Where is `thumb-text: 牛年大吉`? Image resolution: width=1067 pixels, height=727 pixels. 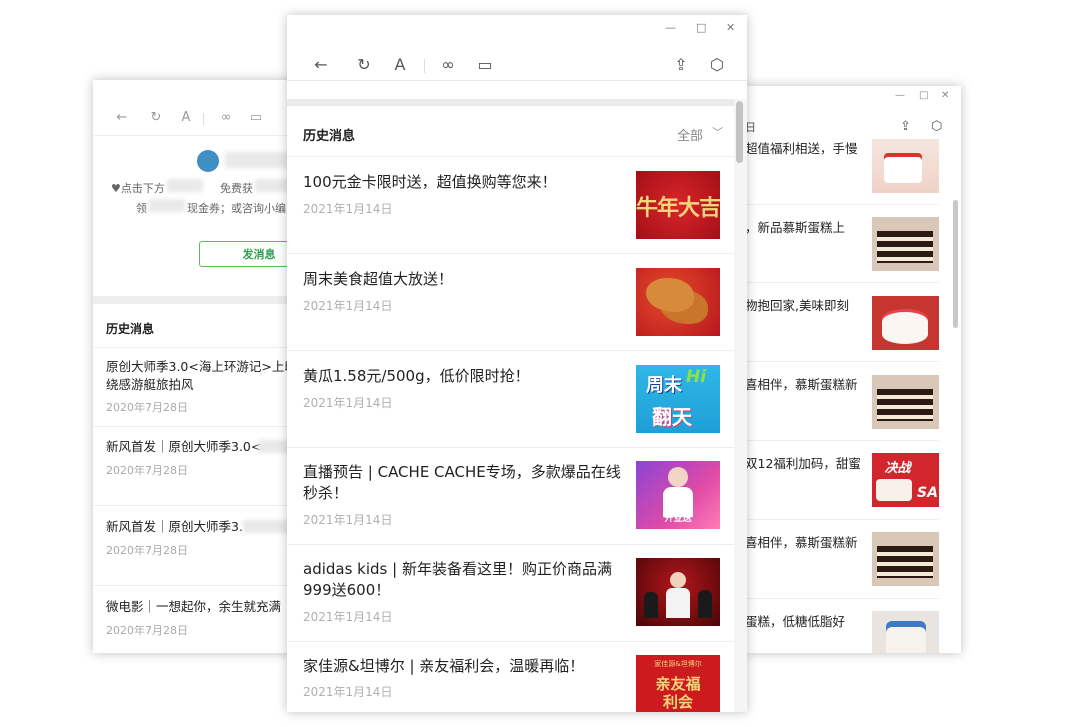
thumb-text: 牛年大吉 is located at coordinates (678, 208).